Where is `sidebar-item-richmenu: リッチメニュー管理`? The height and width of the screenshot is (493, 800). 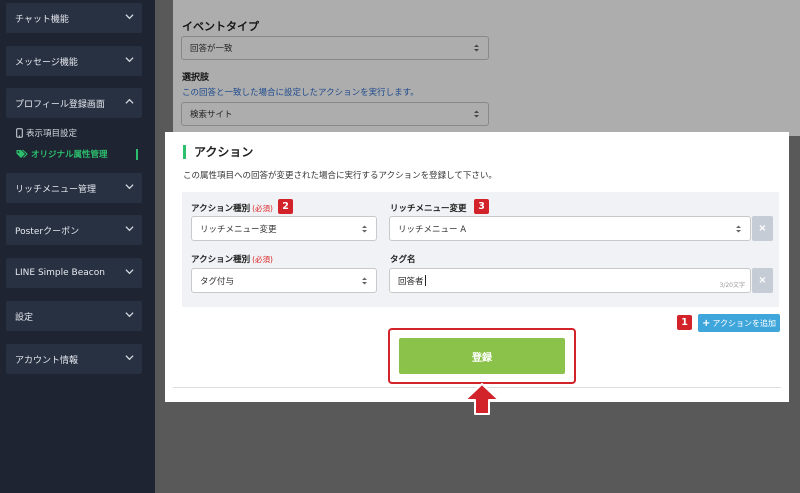 sidebar-item-richmenu: リッチメニュー管理 is located at coordinates (74, 188).